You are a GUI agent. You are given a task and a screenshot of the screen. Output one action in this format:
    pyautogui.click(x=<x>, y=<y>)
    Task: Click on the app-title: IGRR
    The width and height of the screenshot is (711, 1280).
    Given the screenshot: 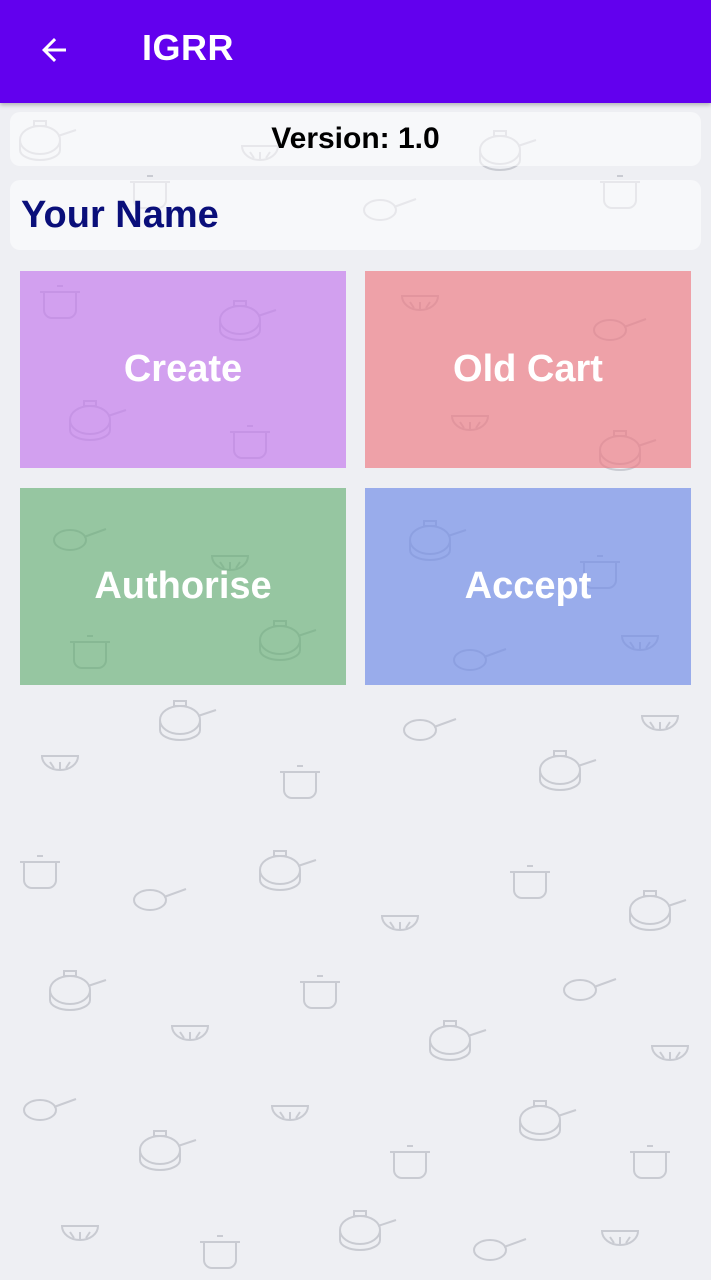 What is the action you would take?
    pyautogui.click(x=188, y=47)
    